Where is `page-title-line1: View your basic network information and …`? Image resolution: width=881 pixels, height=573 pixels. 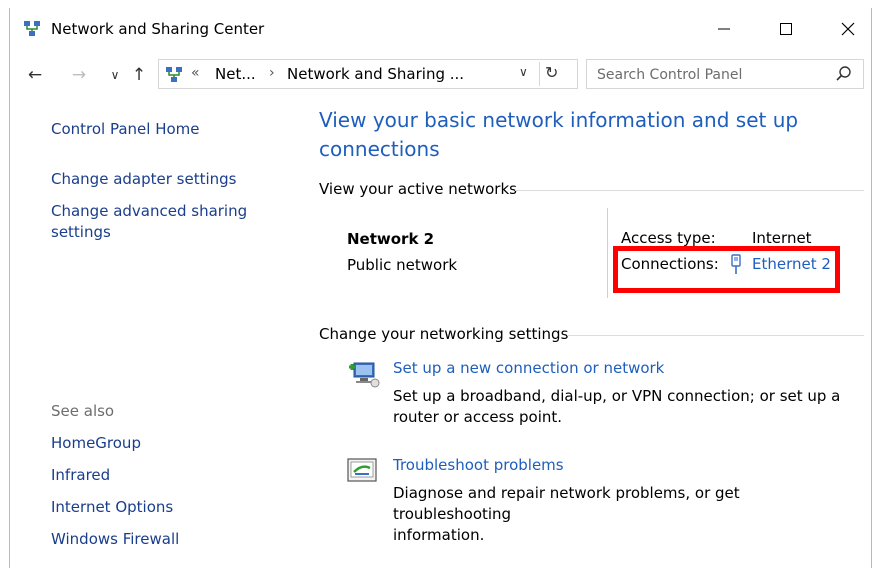 page-title-line1: View your basic network information and … is located at coordinates (559, 120).